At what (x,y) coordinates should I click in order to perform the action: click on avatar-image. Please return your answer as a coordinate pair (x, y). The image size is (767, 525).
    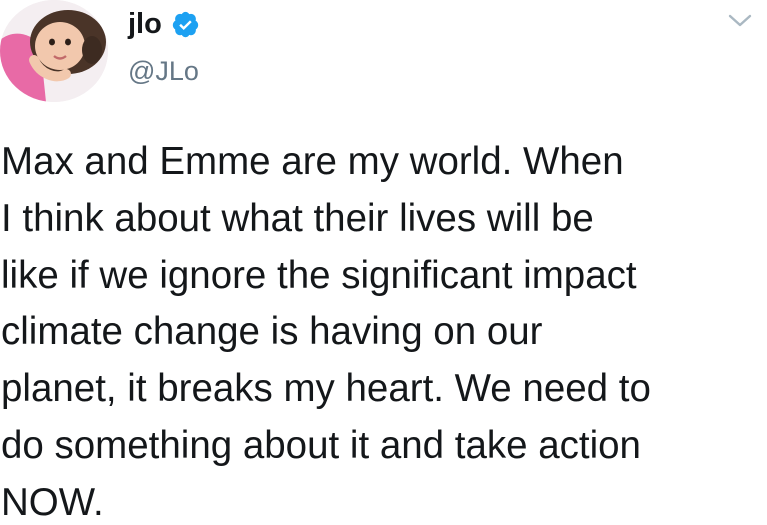
    Looking at the image, I should click on (54, 51).